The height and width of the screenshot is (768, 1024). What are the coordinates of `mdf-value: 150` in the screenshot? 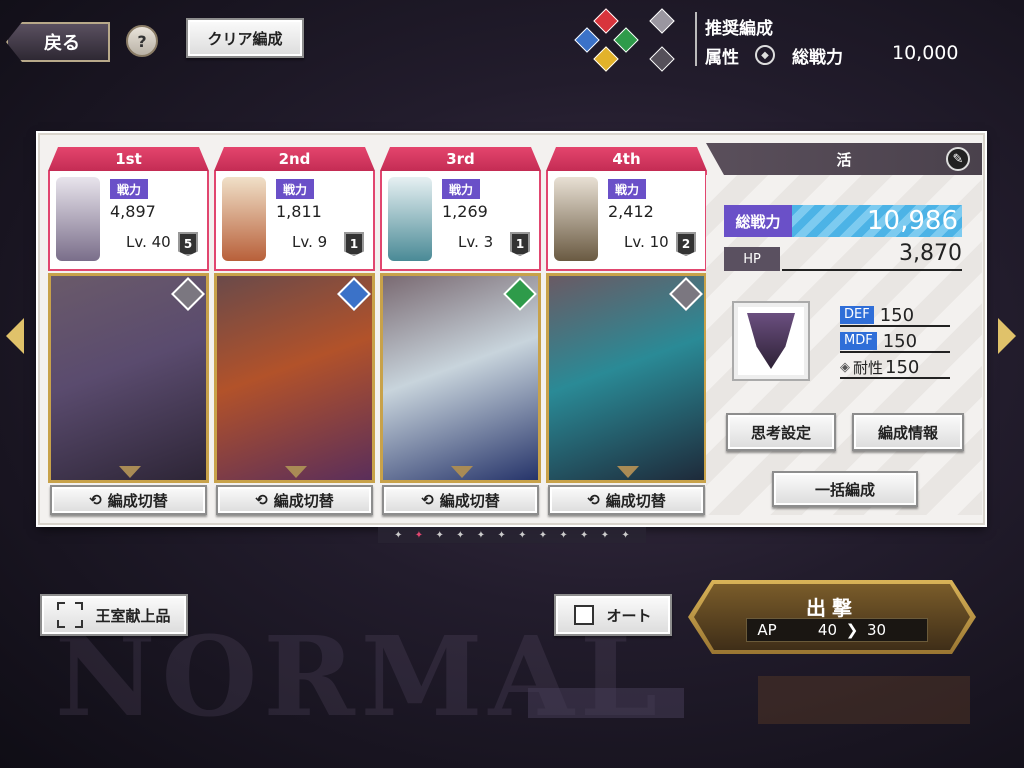 It's located at (900, 341).